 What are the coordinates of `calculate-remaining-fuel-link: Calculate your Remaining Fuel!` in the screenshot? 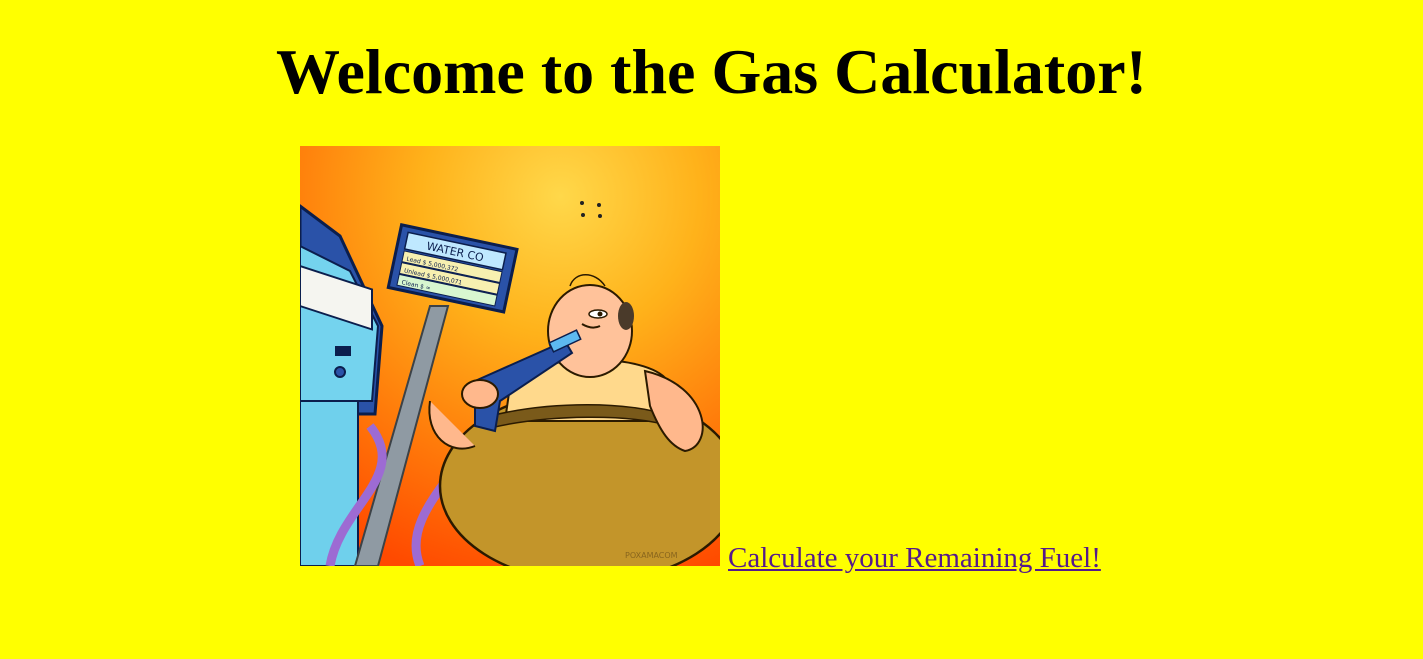 It's located at (914, 558).